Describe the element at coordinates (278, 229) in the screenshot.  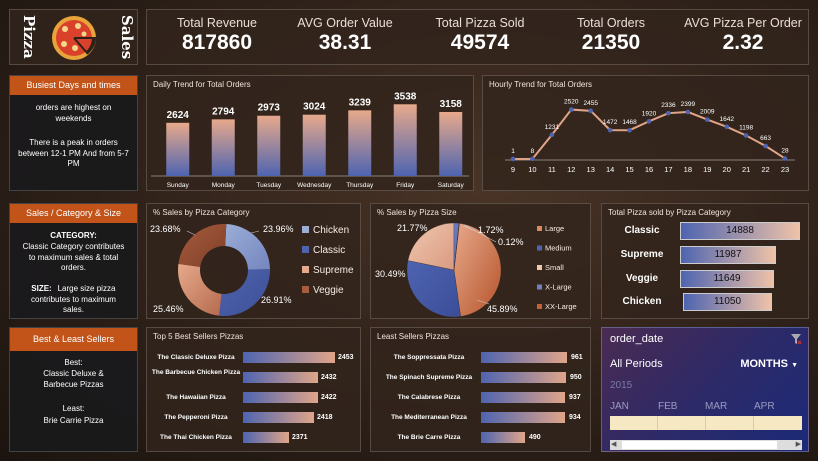
I see `slice-label: 23.96%` at that location.